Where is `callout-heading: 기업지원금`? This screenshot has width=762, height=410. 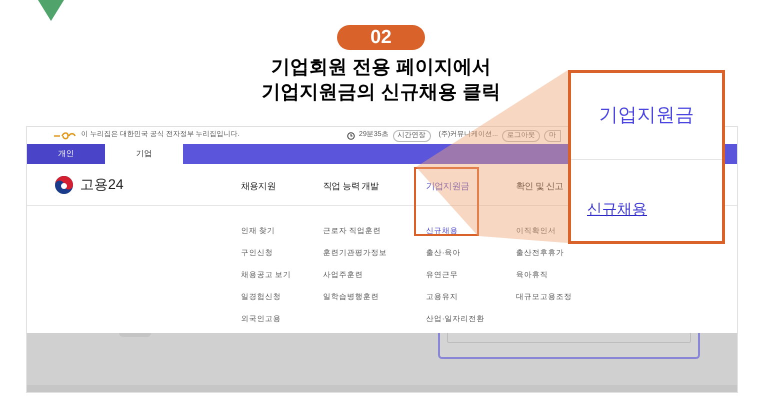 callout-heading: 기업지원금 is located at coordinates (646, 116).